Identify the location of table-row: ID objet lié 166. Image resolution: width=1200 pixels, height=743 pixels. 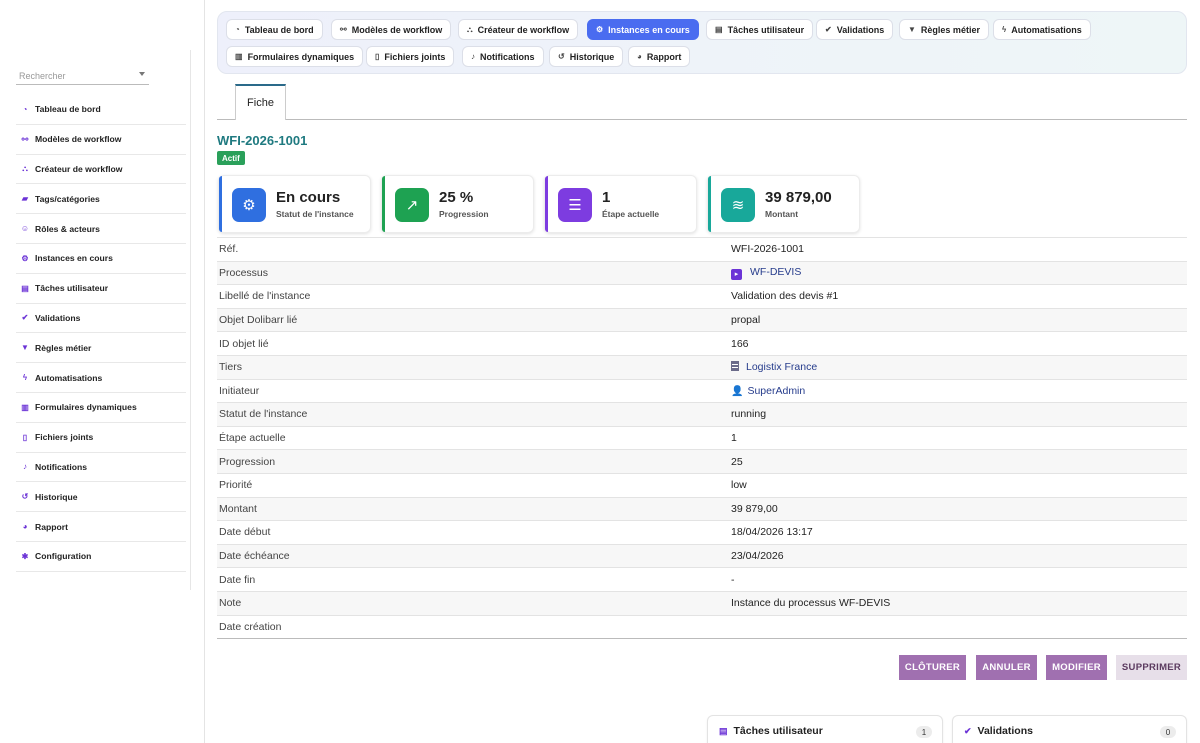
(702, 343).